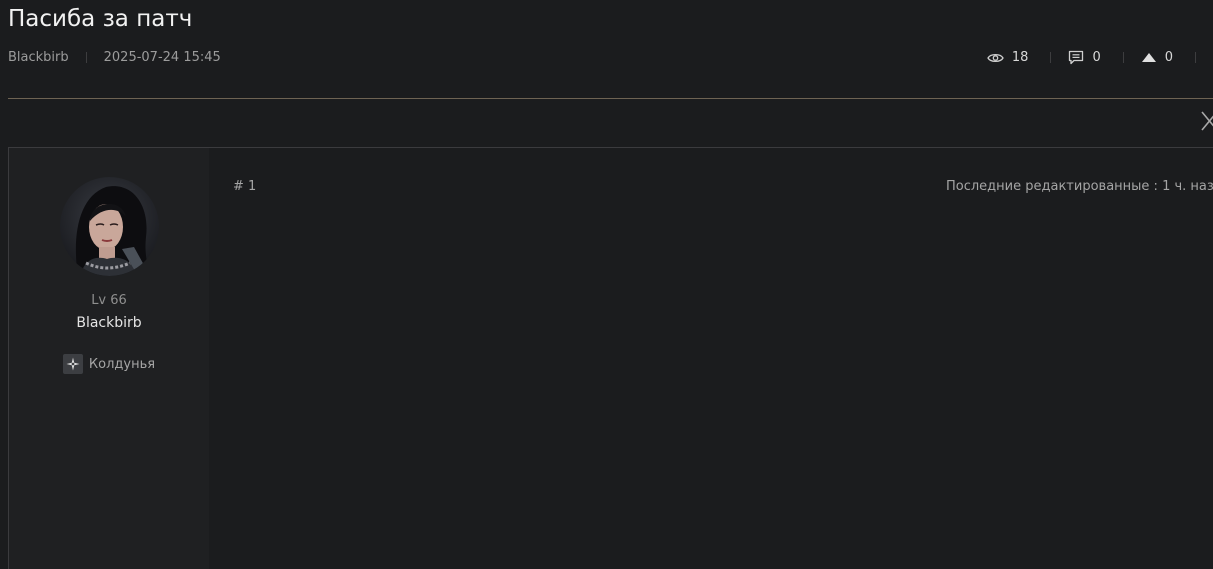 The height and width of the screenshot is (569, 1213). I want to click on post-author-link: Blackbirb, so click(38, 57).